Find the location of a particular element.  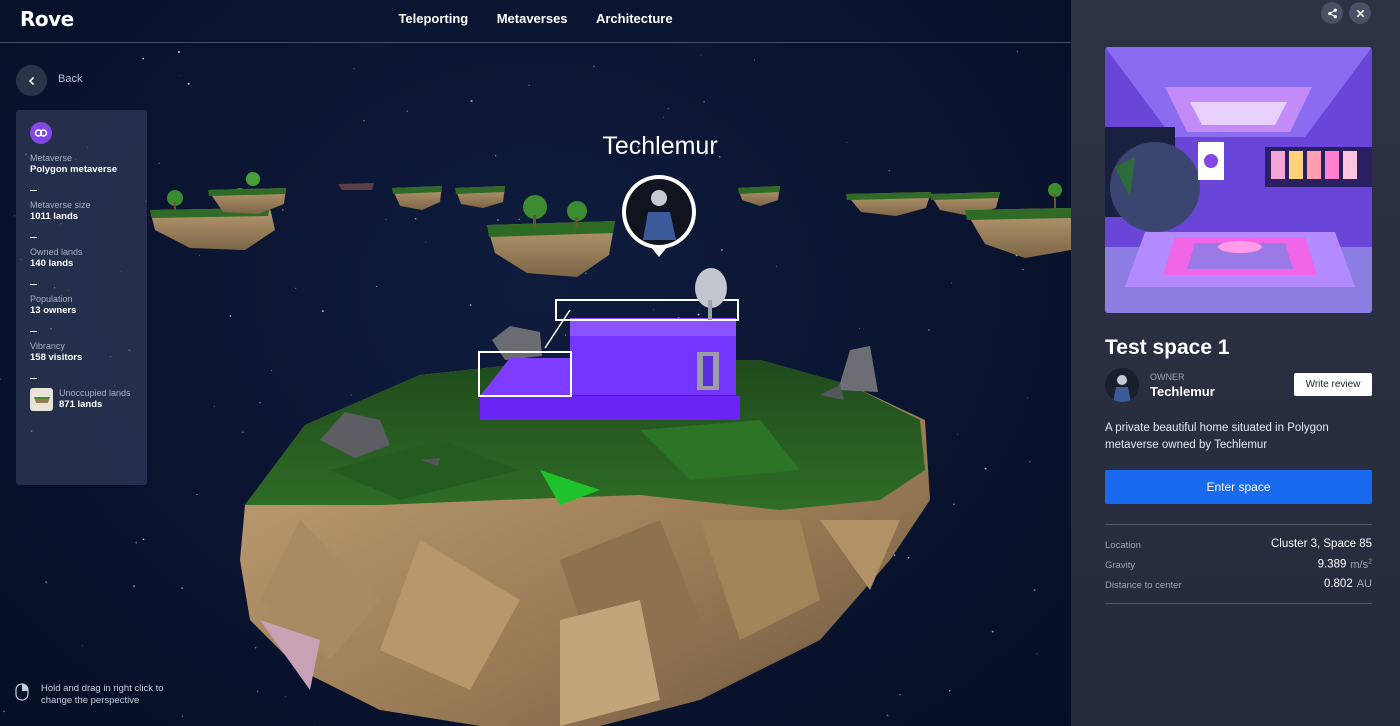

stat-label: Owned lands is located at coordinates (56, 252).